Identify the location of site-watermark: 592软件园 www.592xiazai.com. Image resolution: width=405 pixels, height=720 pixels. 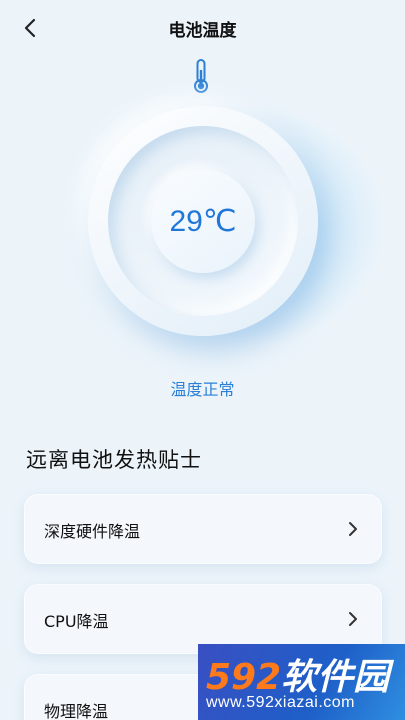
(301, 682).